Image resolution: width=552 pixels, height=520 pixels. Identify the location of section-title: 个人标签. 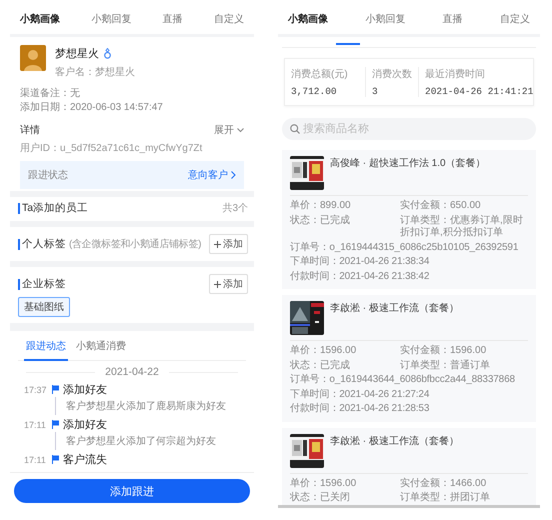
(42, 244).